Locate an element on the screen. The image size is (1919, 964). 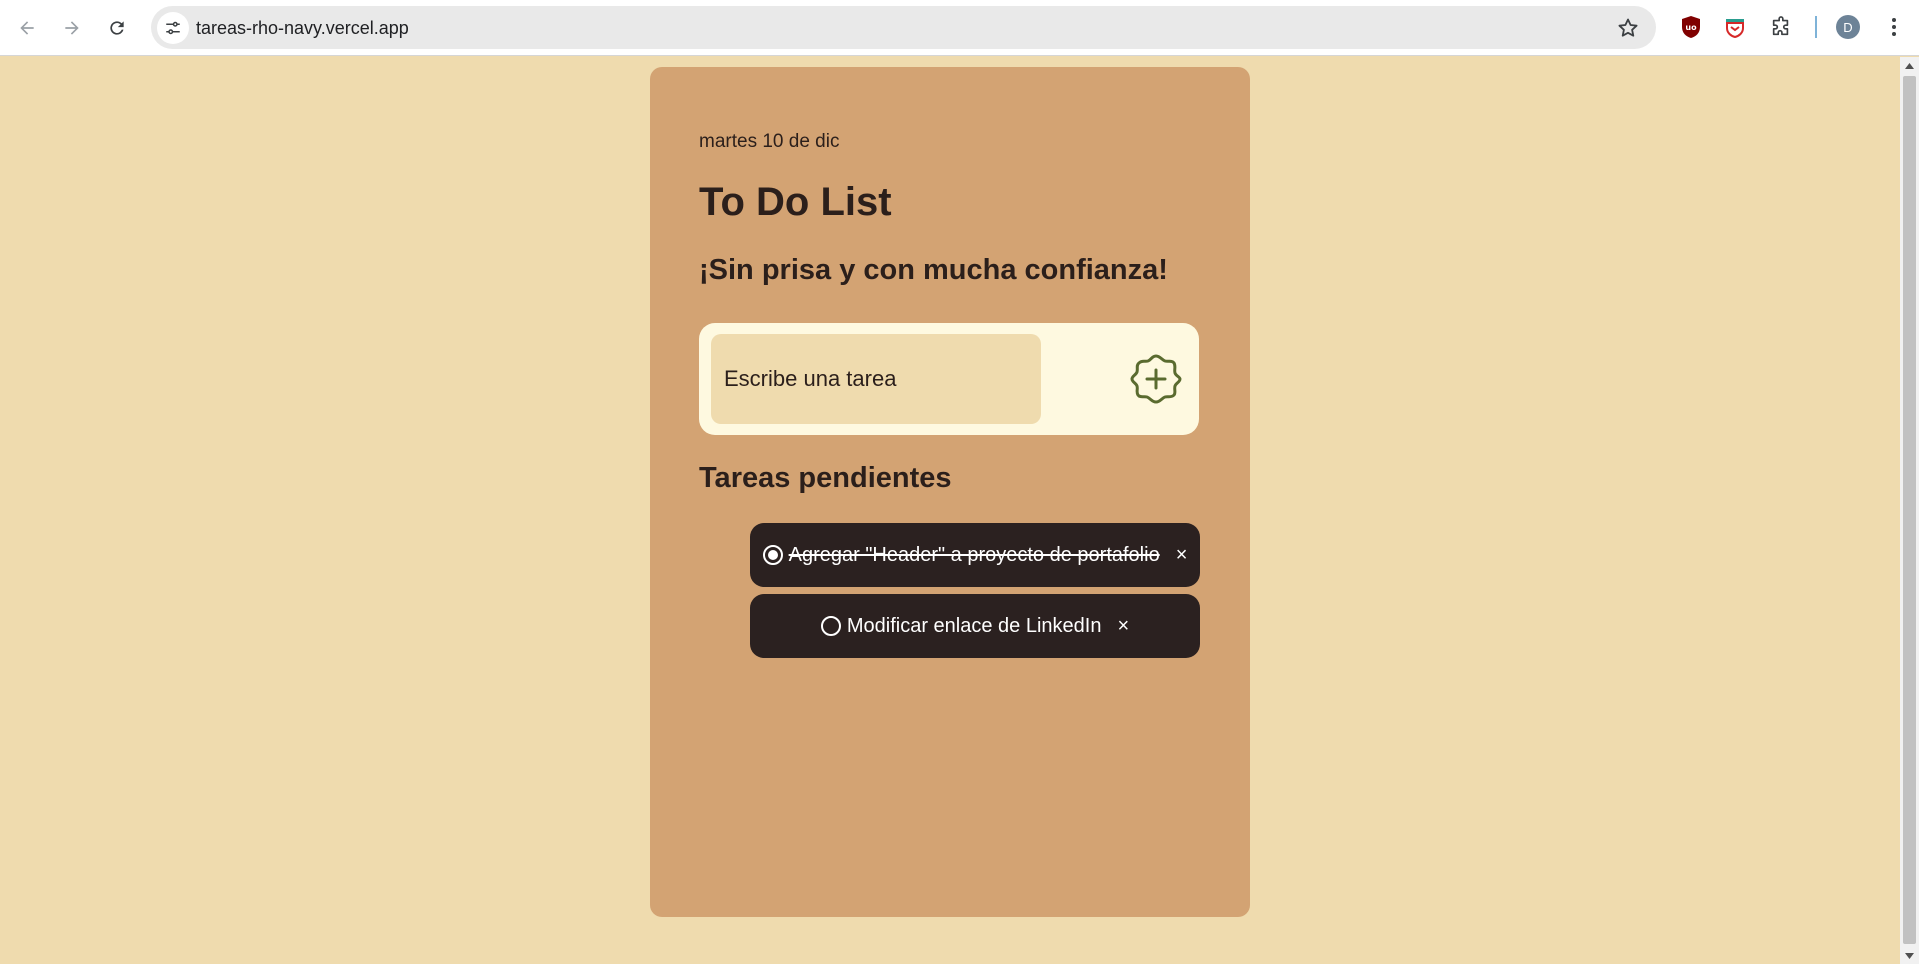
current-date: martes 10 de dic is located at coordinates (769, 141).